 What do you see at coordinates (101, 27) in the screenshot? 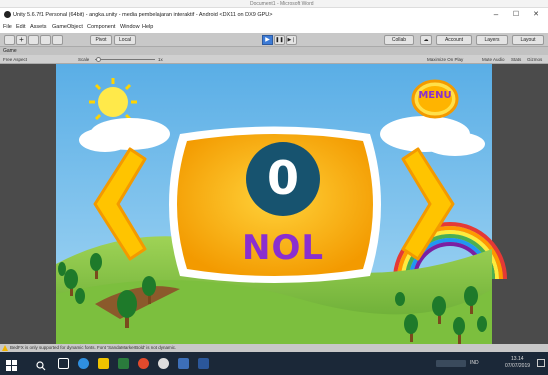
I see `menu-component: Component` at bounding box center [101, 27].